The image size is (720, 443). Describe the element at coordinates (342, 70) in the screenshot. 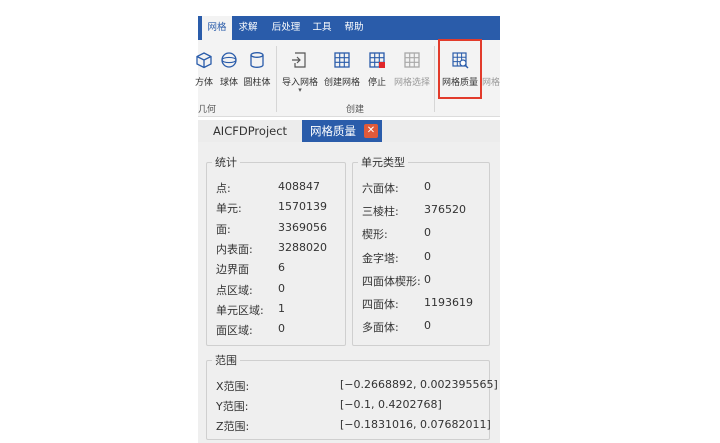

I see `create-mesh-button: 创建网格` at that location.